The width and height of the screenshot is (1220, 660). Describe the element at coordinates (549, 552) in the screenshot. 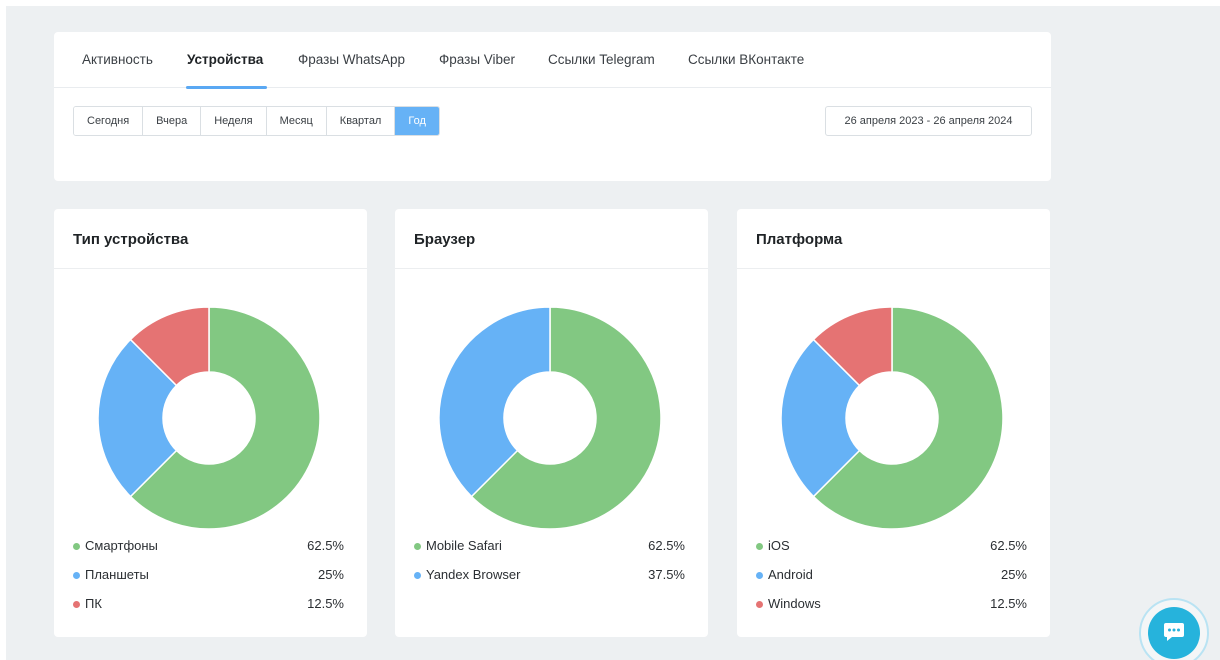

I see `legend-item: Mobile Safari 62.5%` at that location.